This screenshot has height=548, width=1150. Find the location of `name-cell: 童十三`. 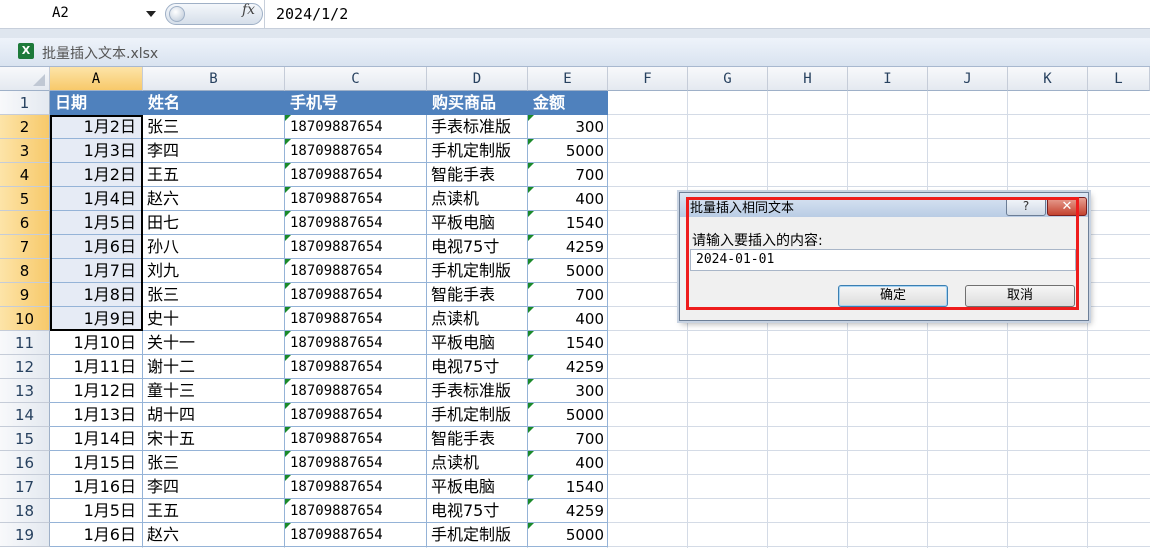

name-cell: 童十三 is located at coordinates (214, 391).